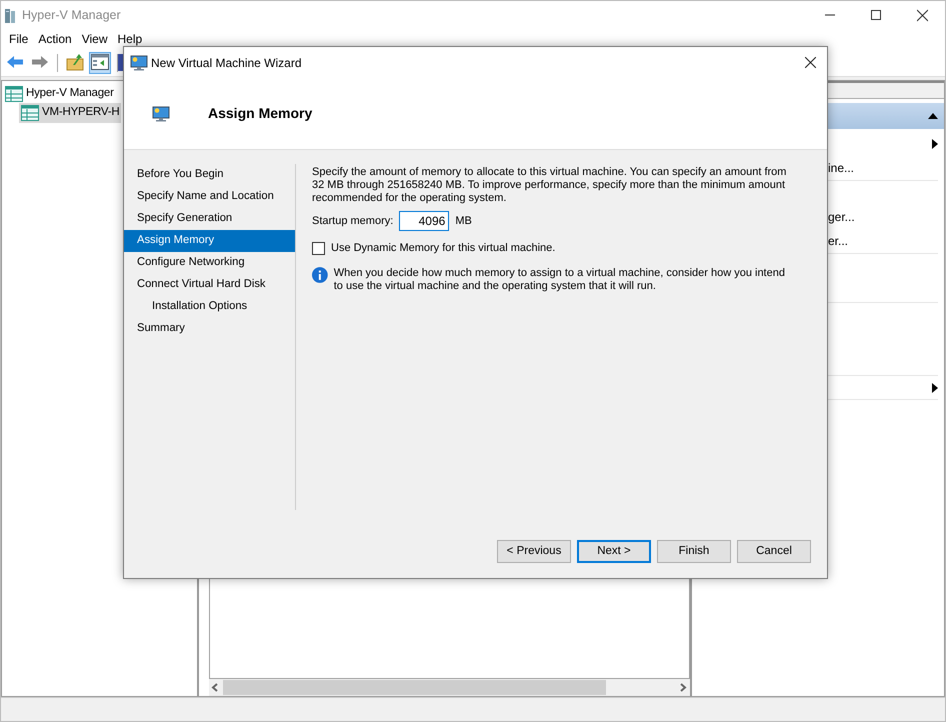 The width and height of the screenshot is (946, 722). What do you see at coordinates (318, 248) in the screenshot?
I see `checkbox` at bounding box center [318, 248].